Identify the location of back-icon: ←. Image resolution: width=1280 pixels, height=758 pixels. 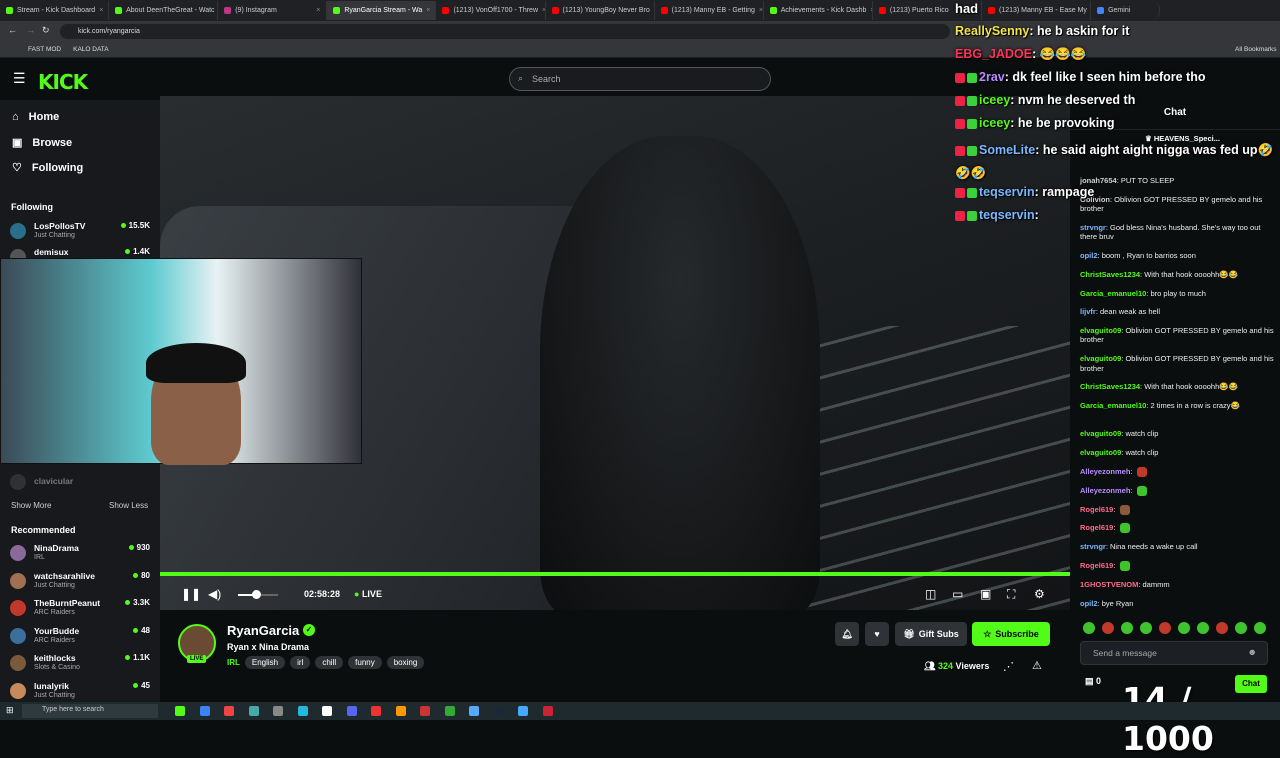
(12, 30).